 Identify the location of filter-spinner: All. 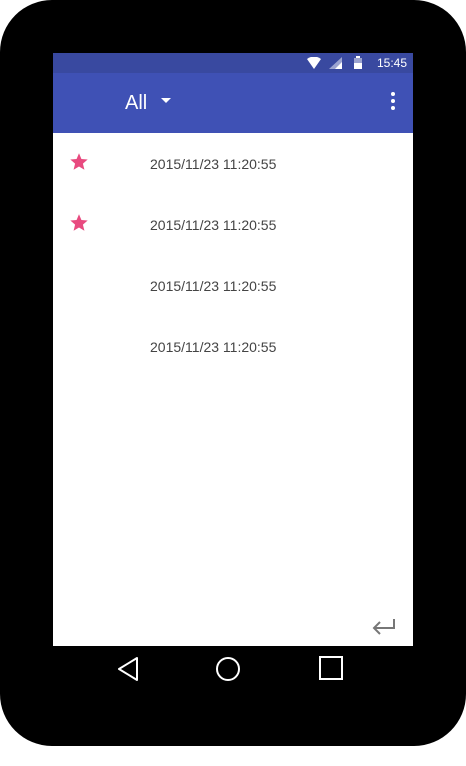
(148, 103).